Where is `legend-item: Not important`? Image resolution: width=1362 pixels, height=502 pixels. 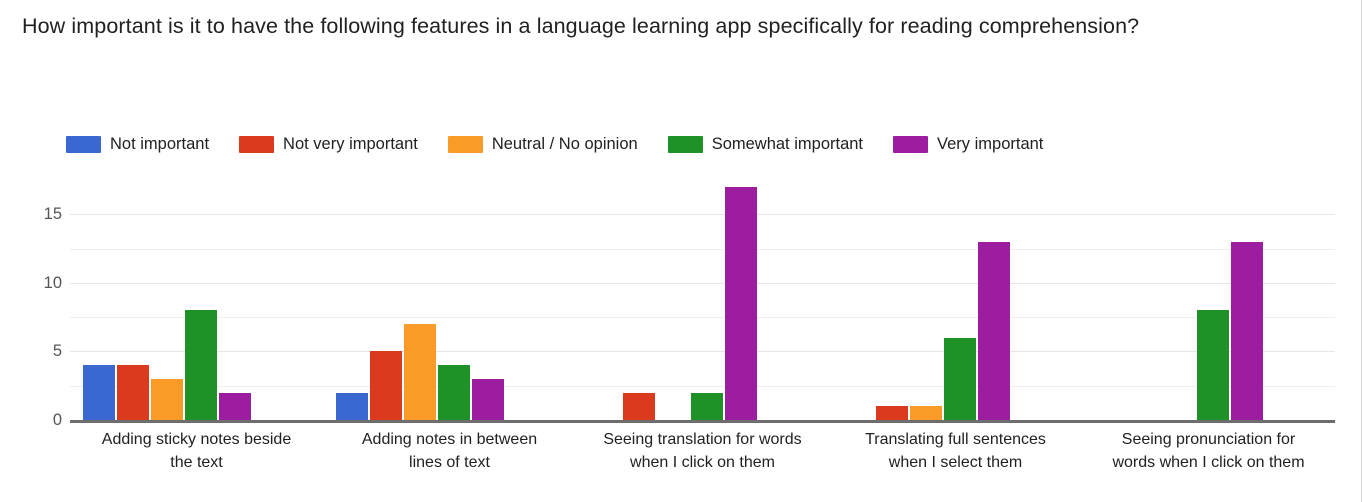 legend-item: Not important is located at coordinates (137, 144).